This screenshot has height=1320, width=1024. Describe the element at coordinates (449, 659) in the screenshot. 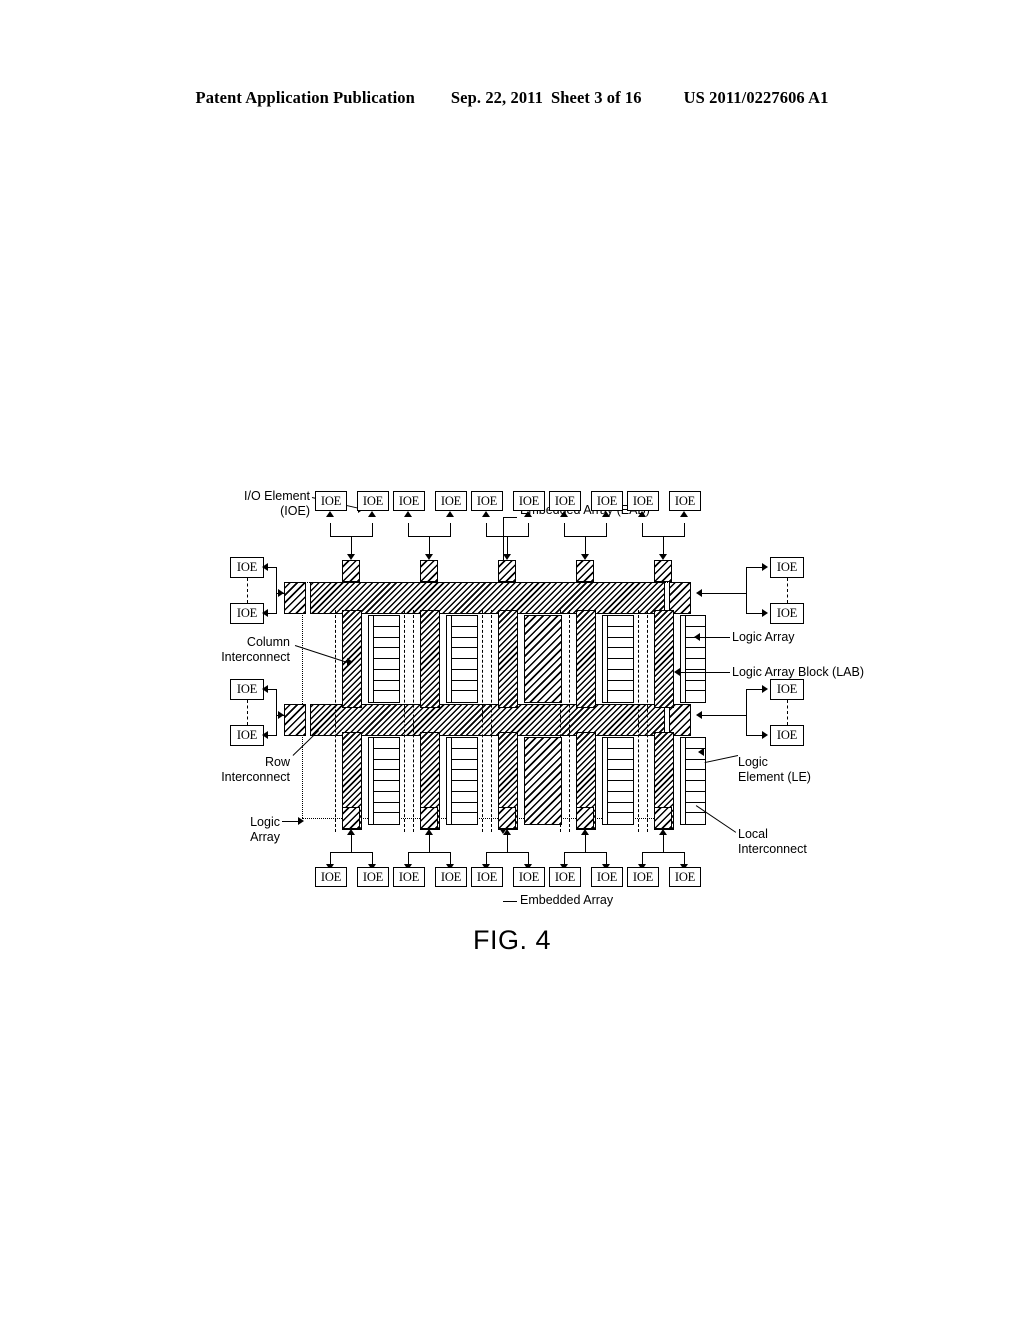

I see `le-bar-u2` at that location.